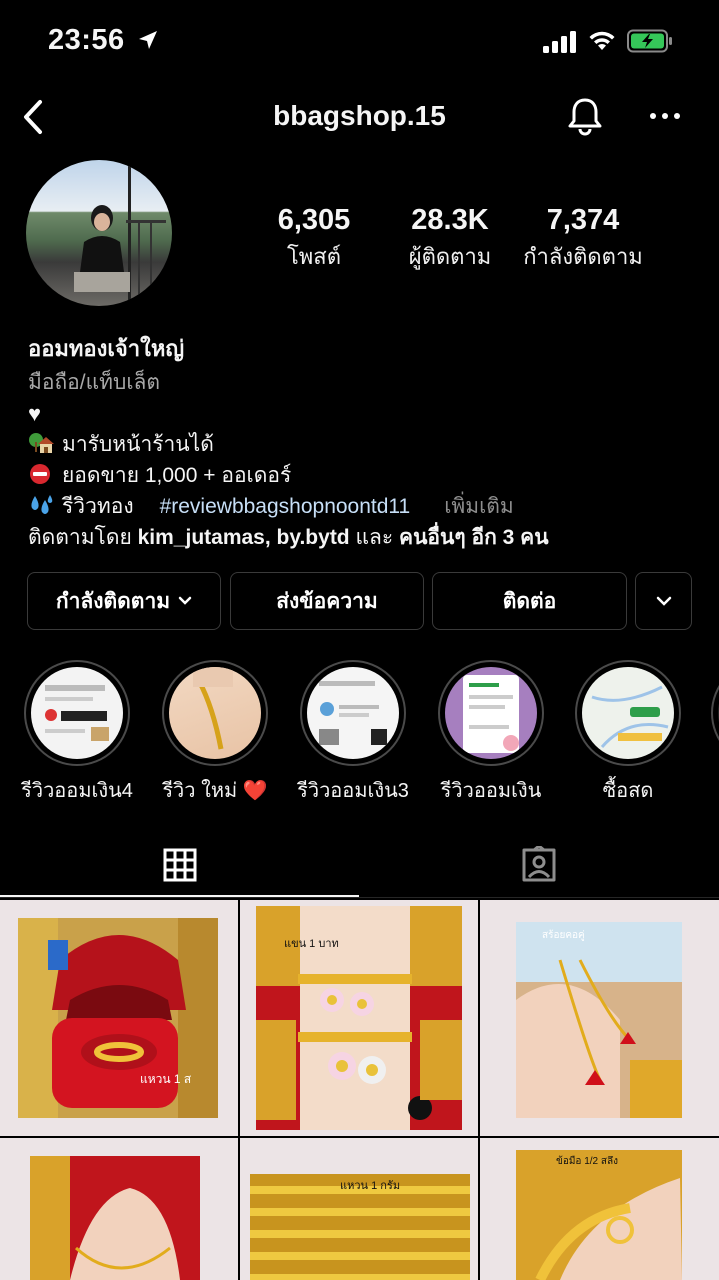 The image size is (719, 1280). I want to click on story-highlight: รีวิวออมเงิน, so click(491, 733).